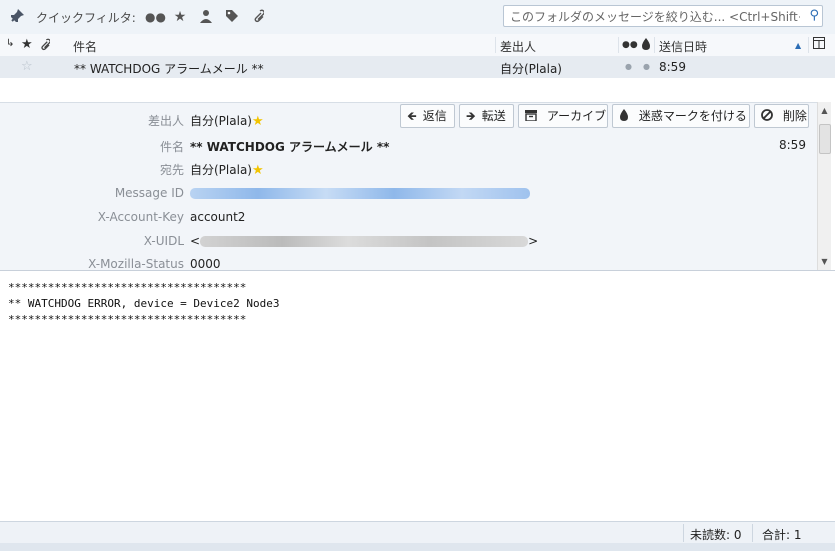  I want to click on unread-count: 未読数: 0, so click(716, 535).